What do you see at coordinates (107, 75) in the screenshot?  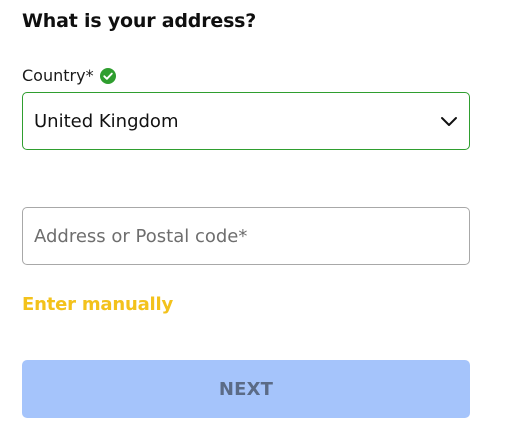 I see `check-circle-icon` at bounding box center [107, 75].